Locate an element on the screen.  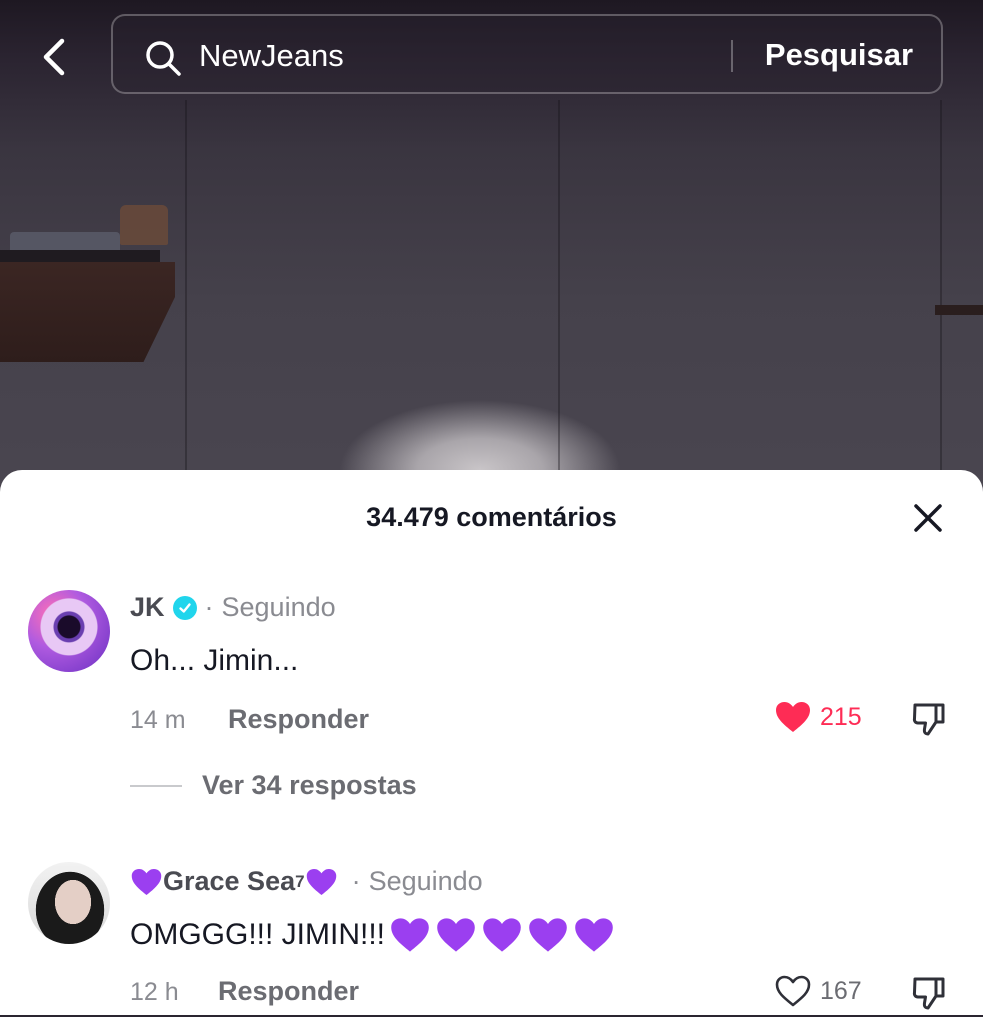
comment-time: 12 h is located at coordinates (154, 992).